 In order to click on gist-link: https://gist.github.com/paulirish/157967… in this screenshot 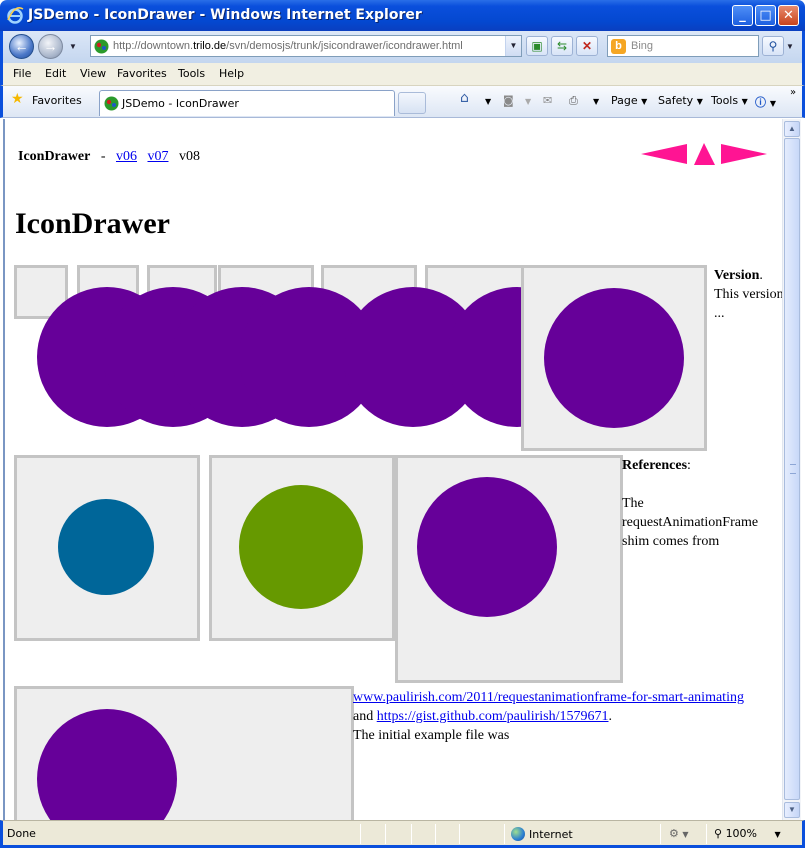, I will do `click(493, 716)`.